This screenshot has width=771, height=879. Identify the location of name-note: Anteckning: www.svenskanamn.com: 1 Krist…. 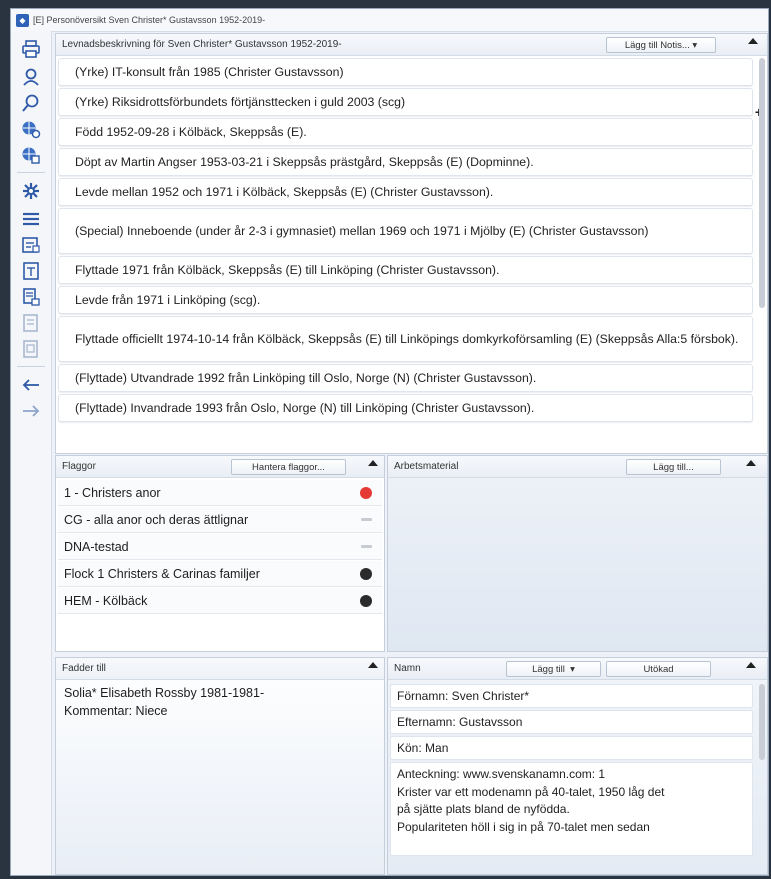
(571, 809).